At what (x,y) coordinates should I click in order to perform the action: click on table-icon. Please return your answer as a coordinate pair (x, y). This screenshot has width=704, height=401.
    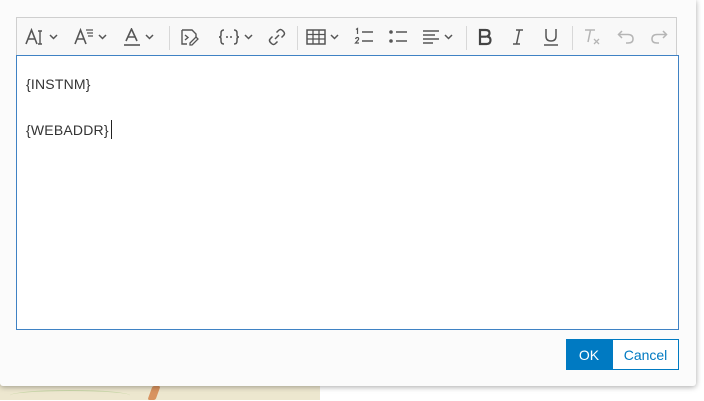
    Looking at the image, I should click on (316, 37).